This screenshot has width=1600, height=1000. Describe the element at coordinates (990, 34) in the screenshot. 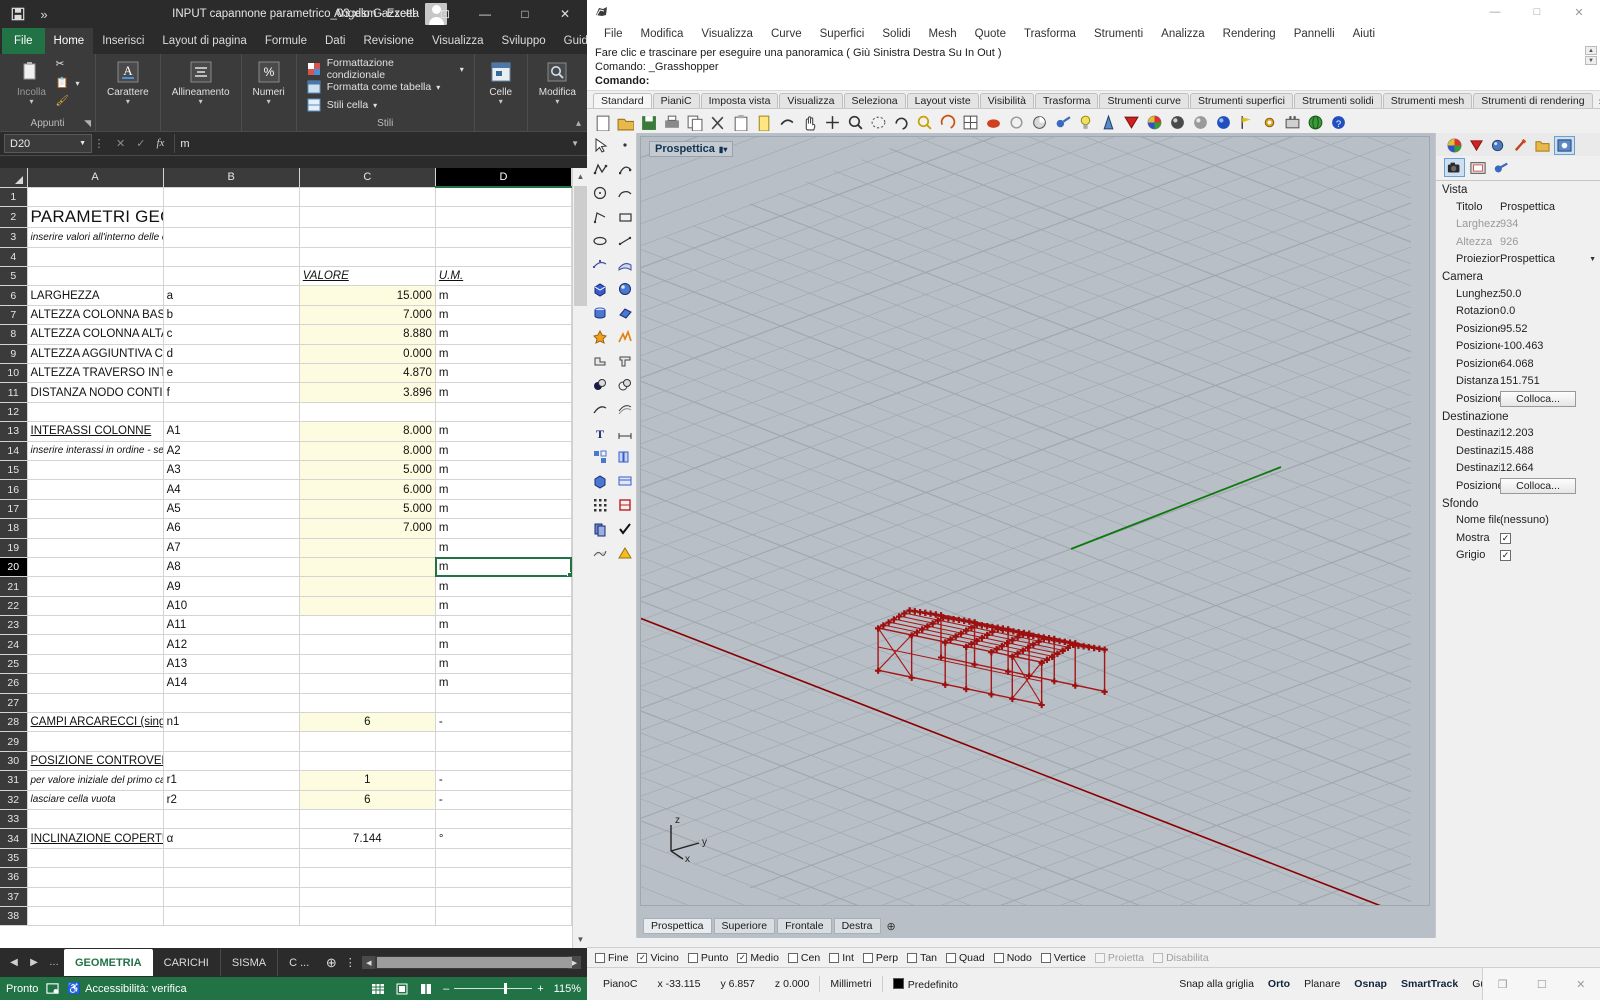

I see `menu-quote: Quote` at that location.